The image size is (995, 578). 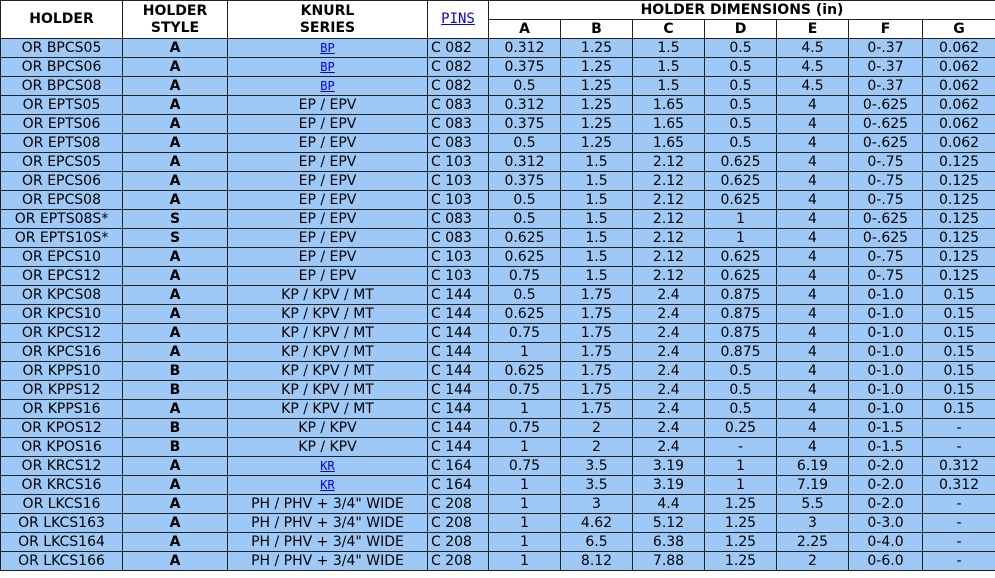 What do you see at coordinates (958, 428) in the screenshot?
I see `dim-cell-g: -` at bounding box center [958, 428].